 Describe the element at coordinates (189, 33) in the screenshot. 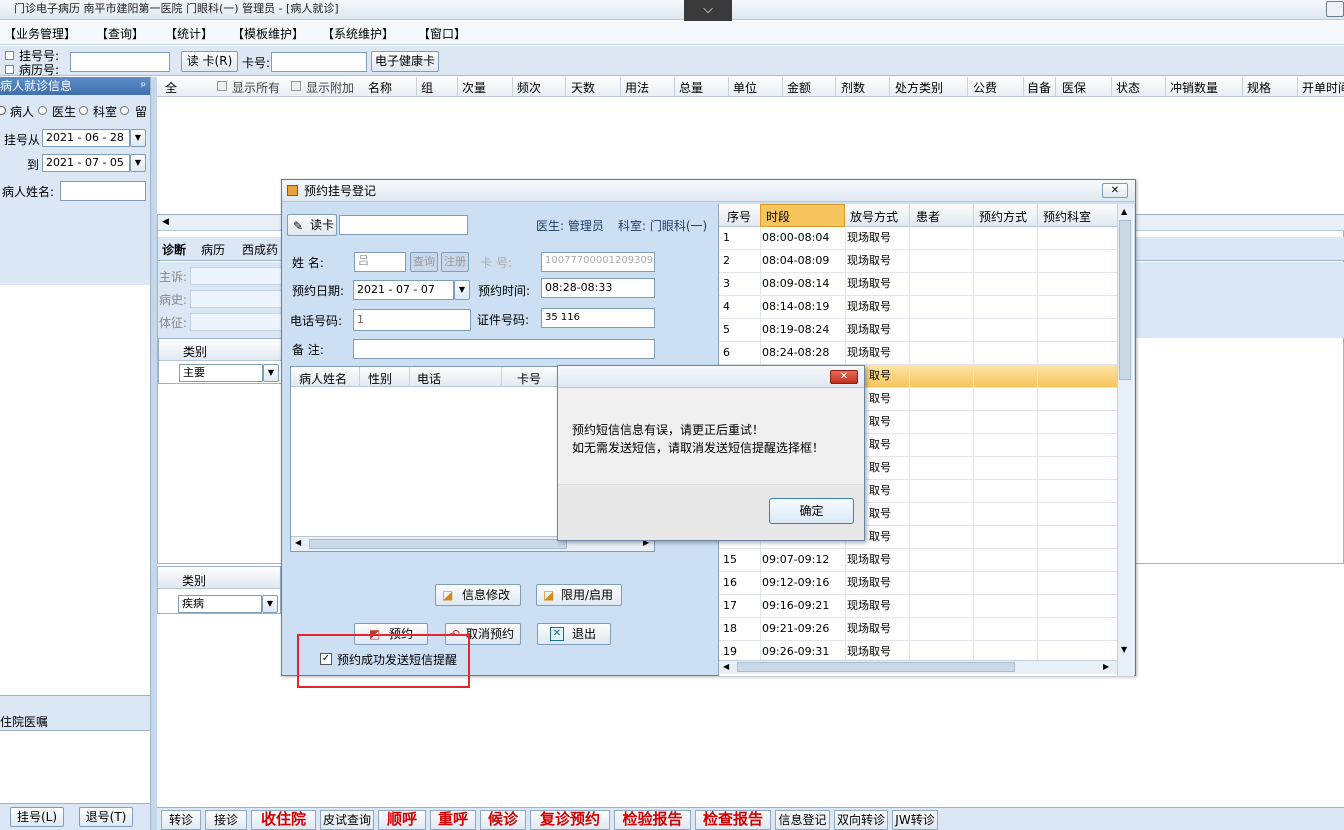

I see `menu-statistics: 【统计】` at that location.